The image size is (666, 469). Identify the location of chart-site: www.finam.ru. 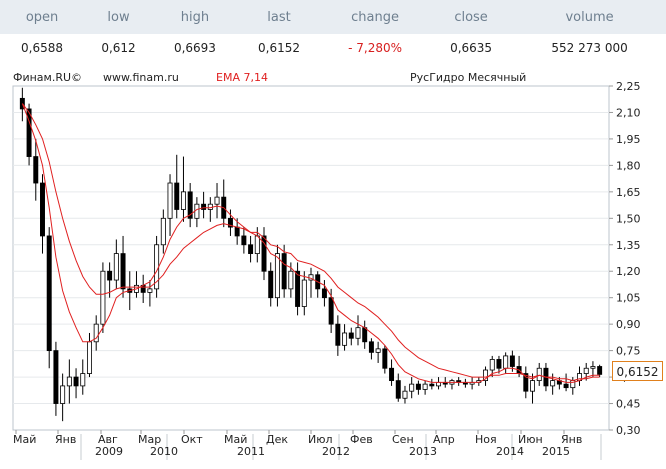
(141, 77).